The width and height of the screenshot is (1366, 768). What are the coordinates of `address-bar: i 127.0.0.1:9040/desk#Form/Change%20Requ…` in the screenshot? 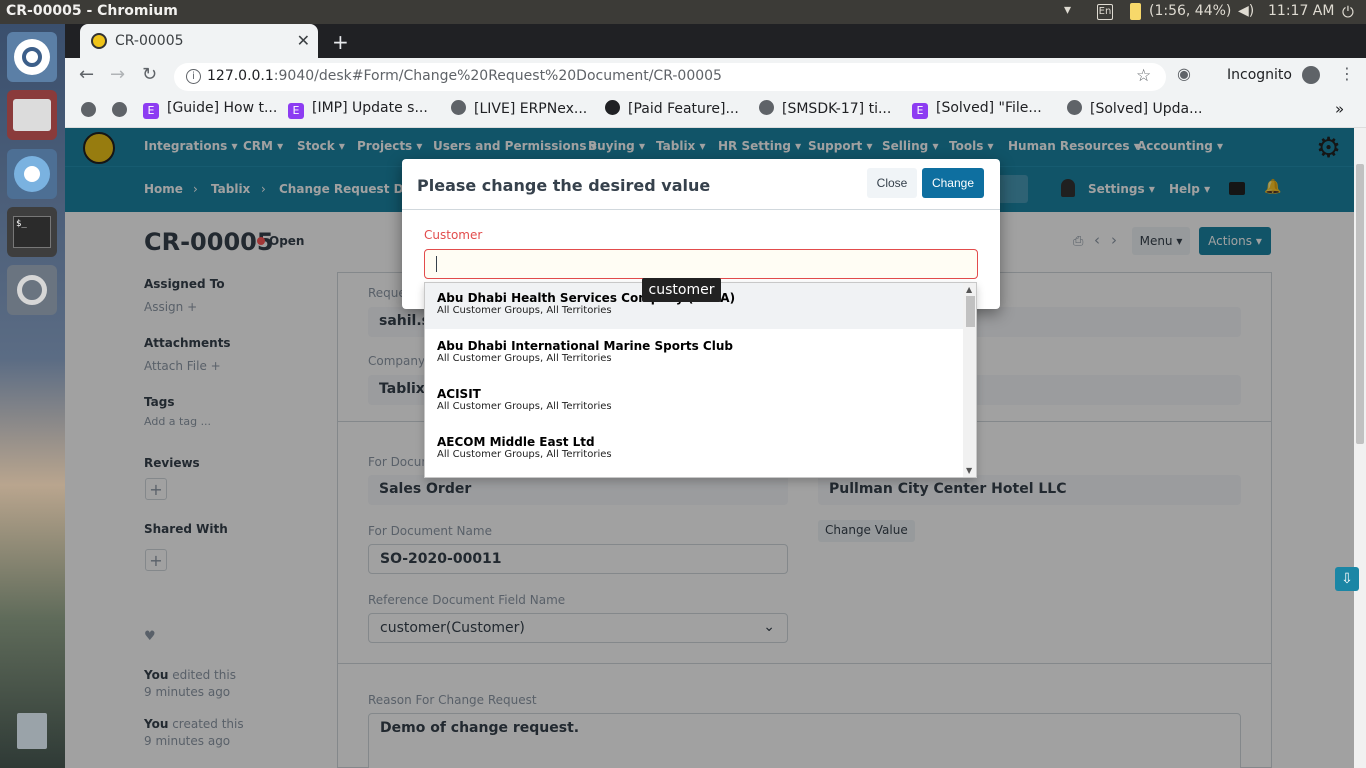 It's located at (670, 77).